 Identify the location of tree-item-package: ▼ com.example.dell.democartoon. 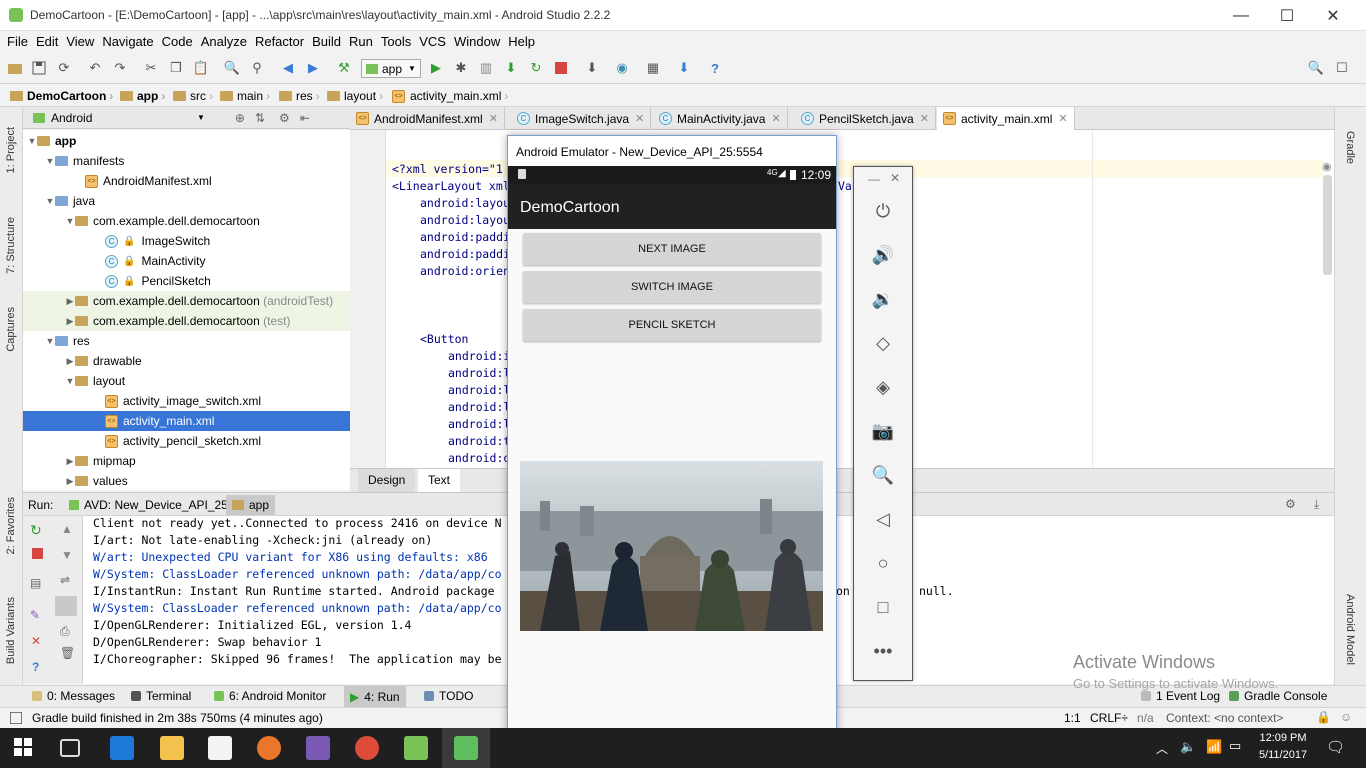
(186, 221).